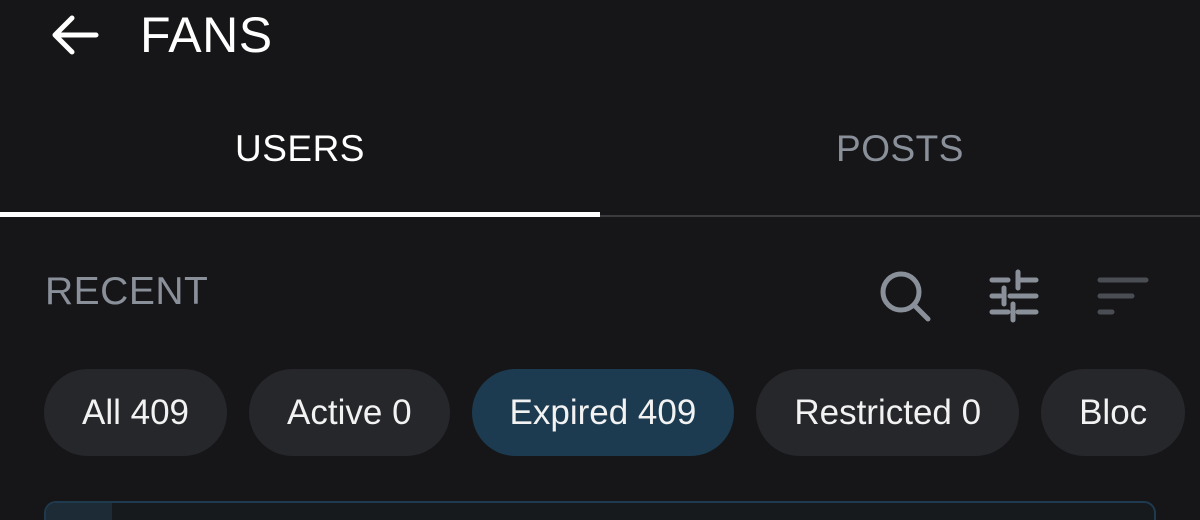 This screenshot has width=1200, height=520. I want to click on user-card, so click(600, 510).